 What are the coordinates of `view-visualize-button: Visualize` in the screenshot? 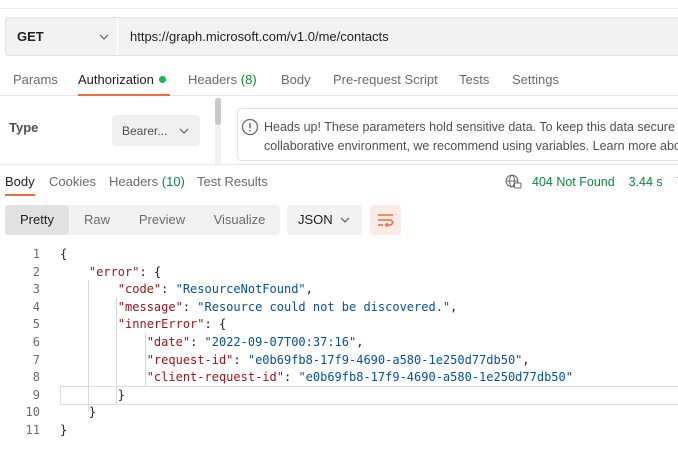 It's located at (239, 220).